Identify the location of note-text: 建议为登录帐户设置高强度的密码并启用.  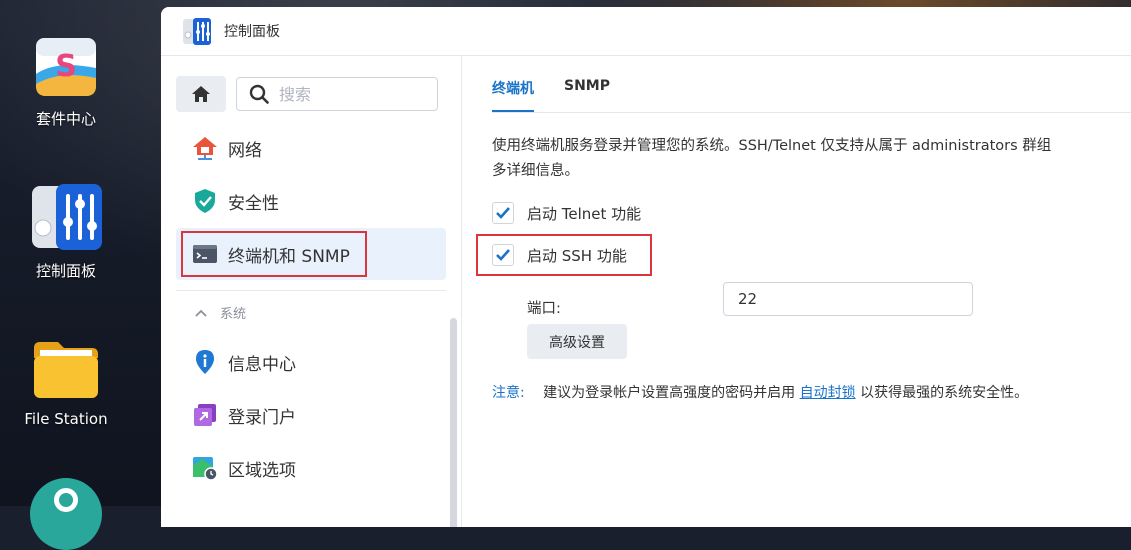
(669, 393).